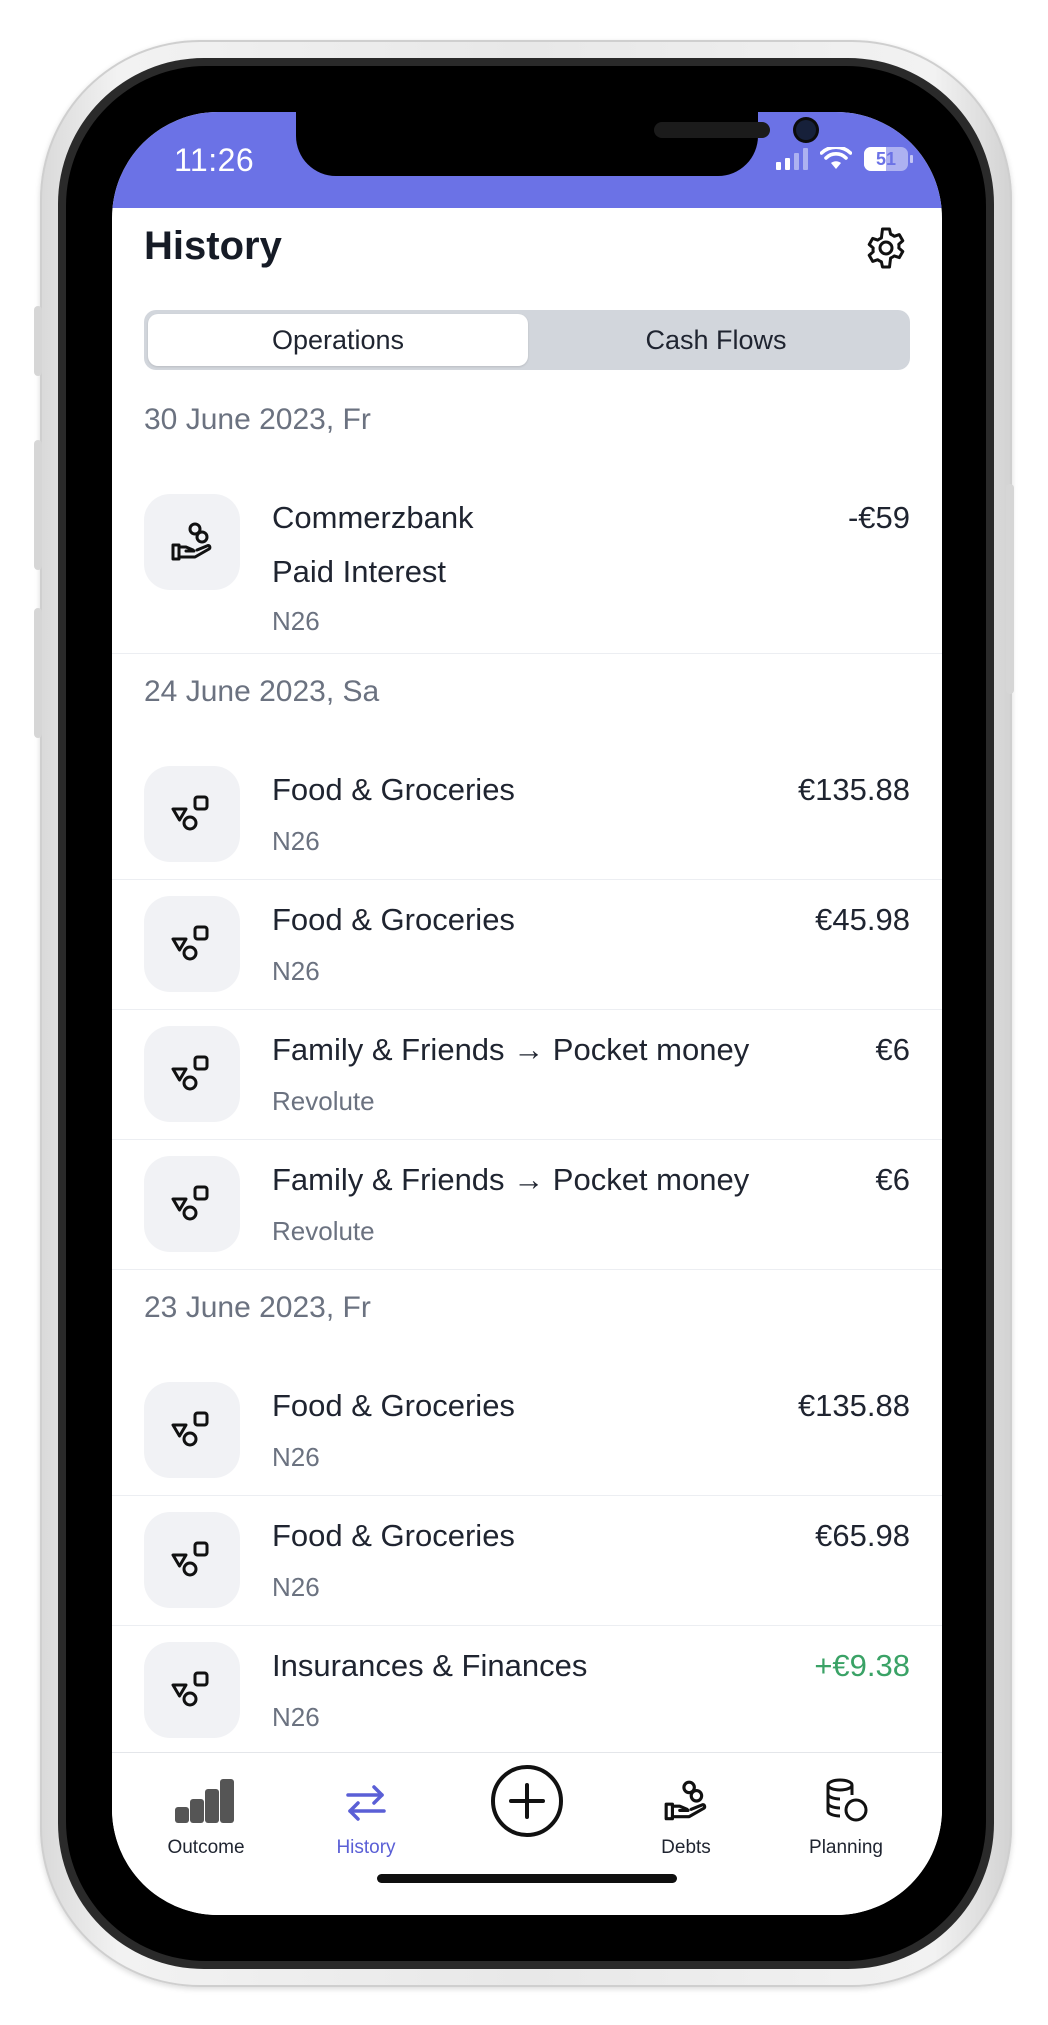 This screenshot has width=1048, height=2025. Describe the element at coordinates (373, 517) in the screenshot. I see `item-title: Commerzbank` at that location.